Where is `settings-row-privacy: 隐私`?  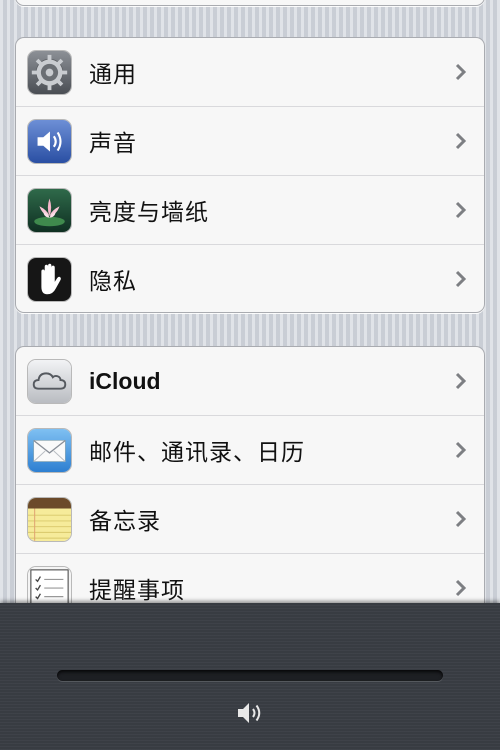 settings-row-privacy: 隐私 is located at coordinates (250, 278).